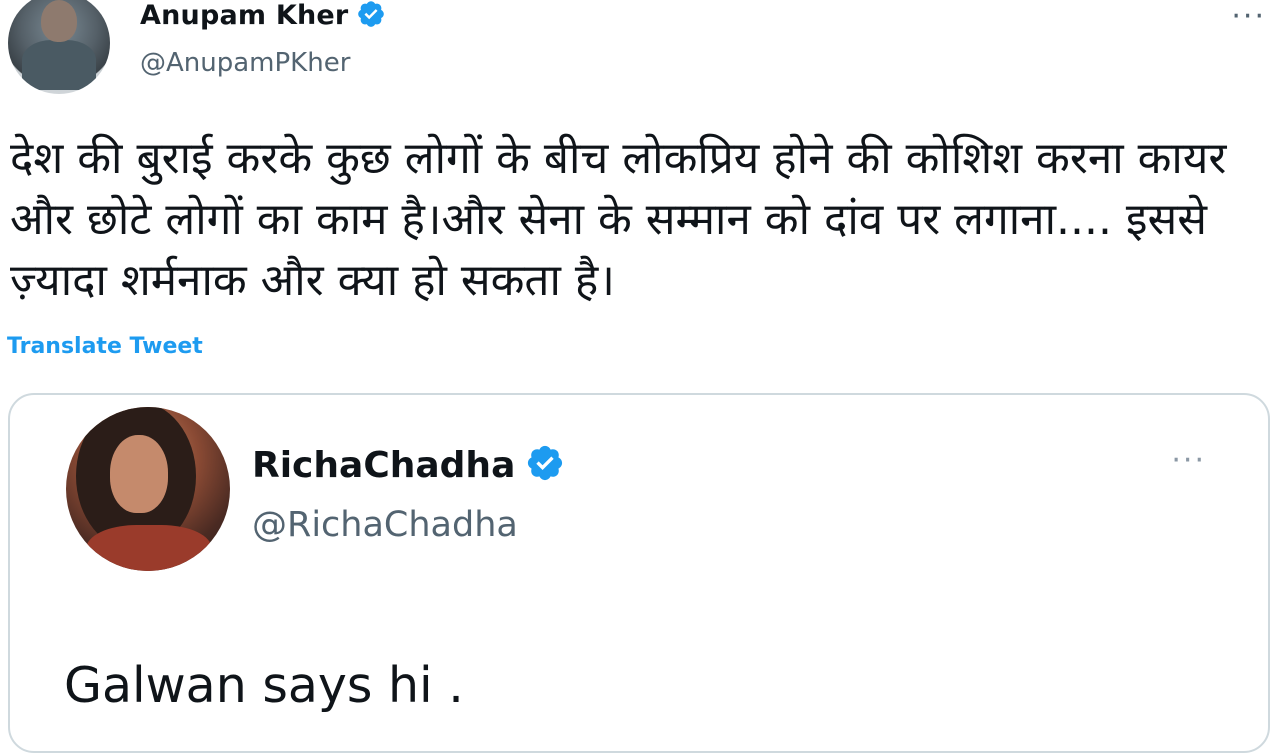 This screenshot has width=1280, height=753. I want to click on author-handle: @AnupamPKher, so click(245, 63).